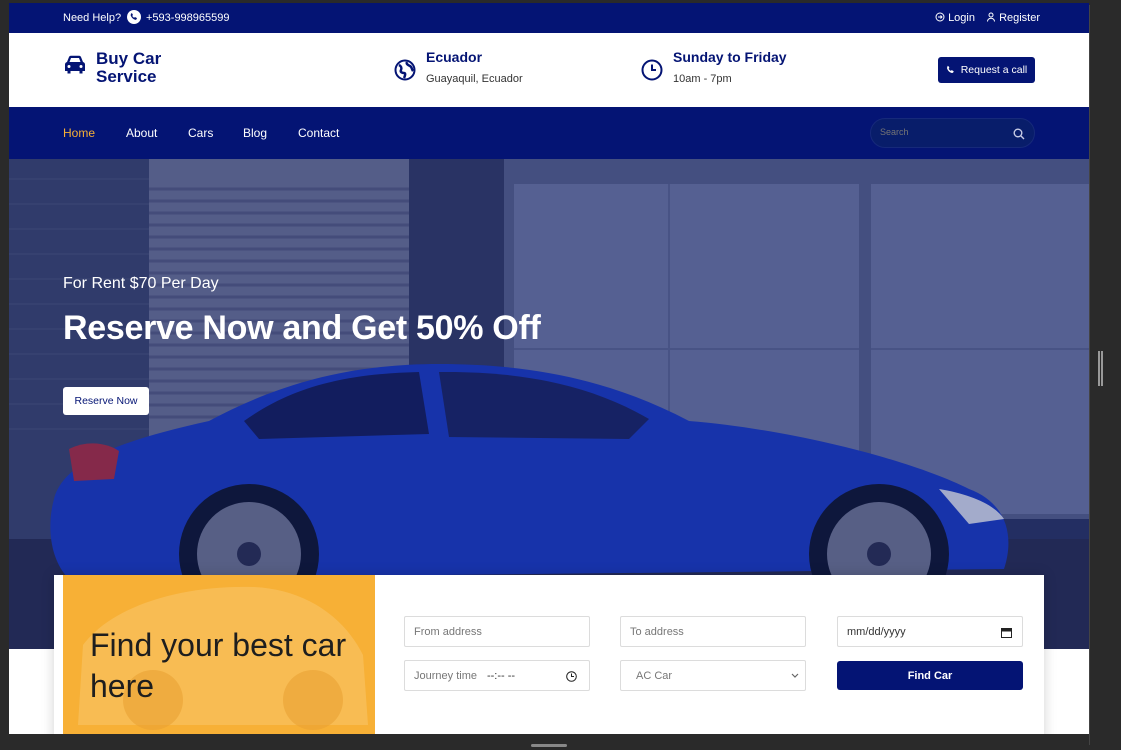 This screenshot has height=750, width=1121. I want to click on register-label: Register, so click(1020, 18).